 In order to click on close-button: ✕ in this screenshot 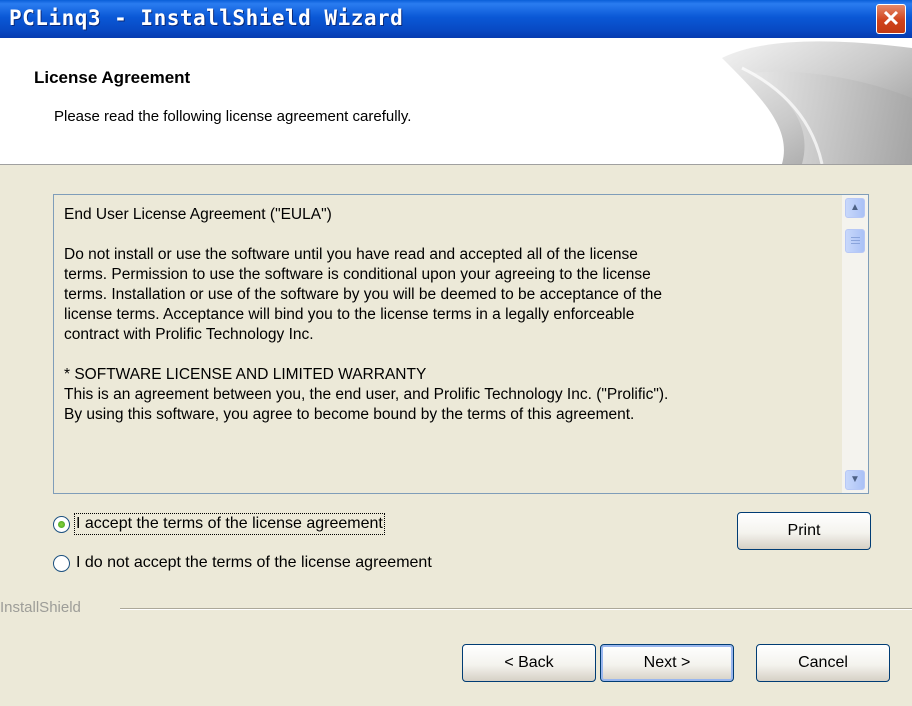, I will do `click(891, 19)`.